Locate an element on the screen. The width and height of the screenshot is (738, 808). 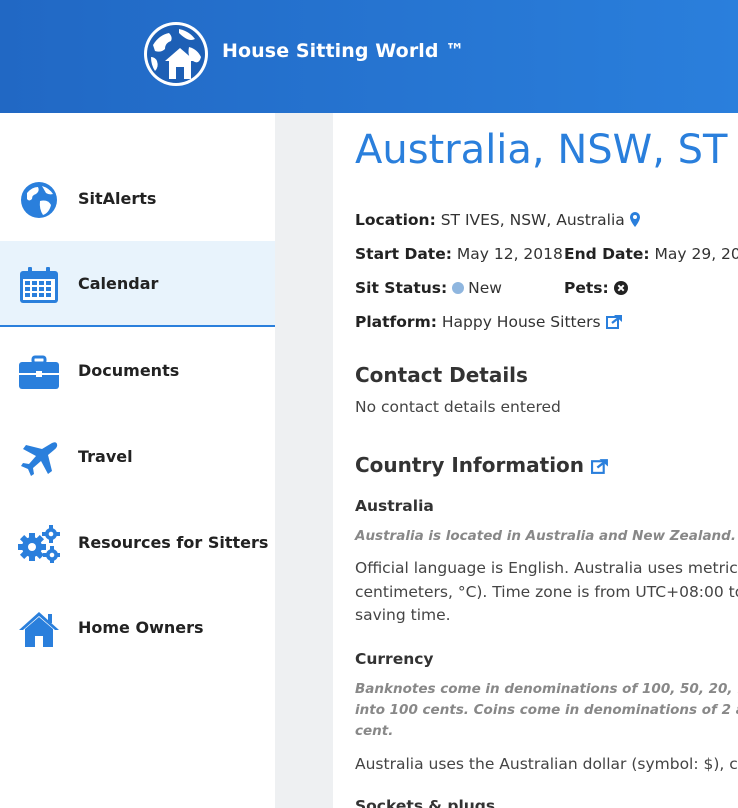
sidebar-item-label: SitAlerts is located at coordinates (117, 198).